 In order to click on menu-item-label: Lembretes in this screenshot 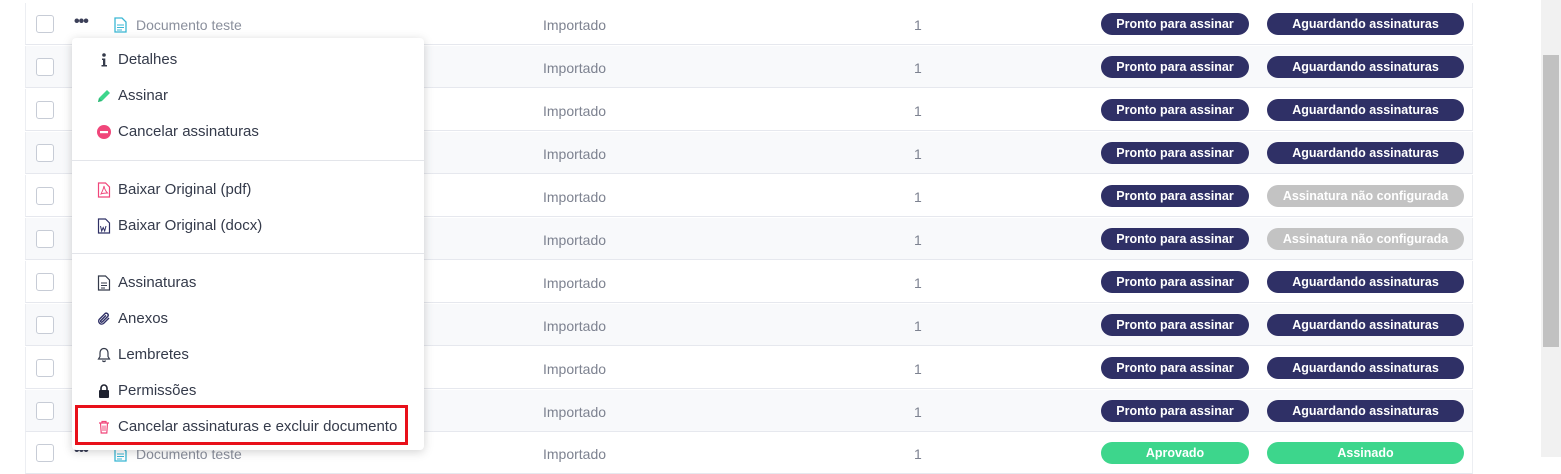, I will do `click(153, 354)`.